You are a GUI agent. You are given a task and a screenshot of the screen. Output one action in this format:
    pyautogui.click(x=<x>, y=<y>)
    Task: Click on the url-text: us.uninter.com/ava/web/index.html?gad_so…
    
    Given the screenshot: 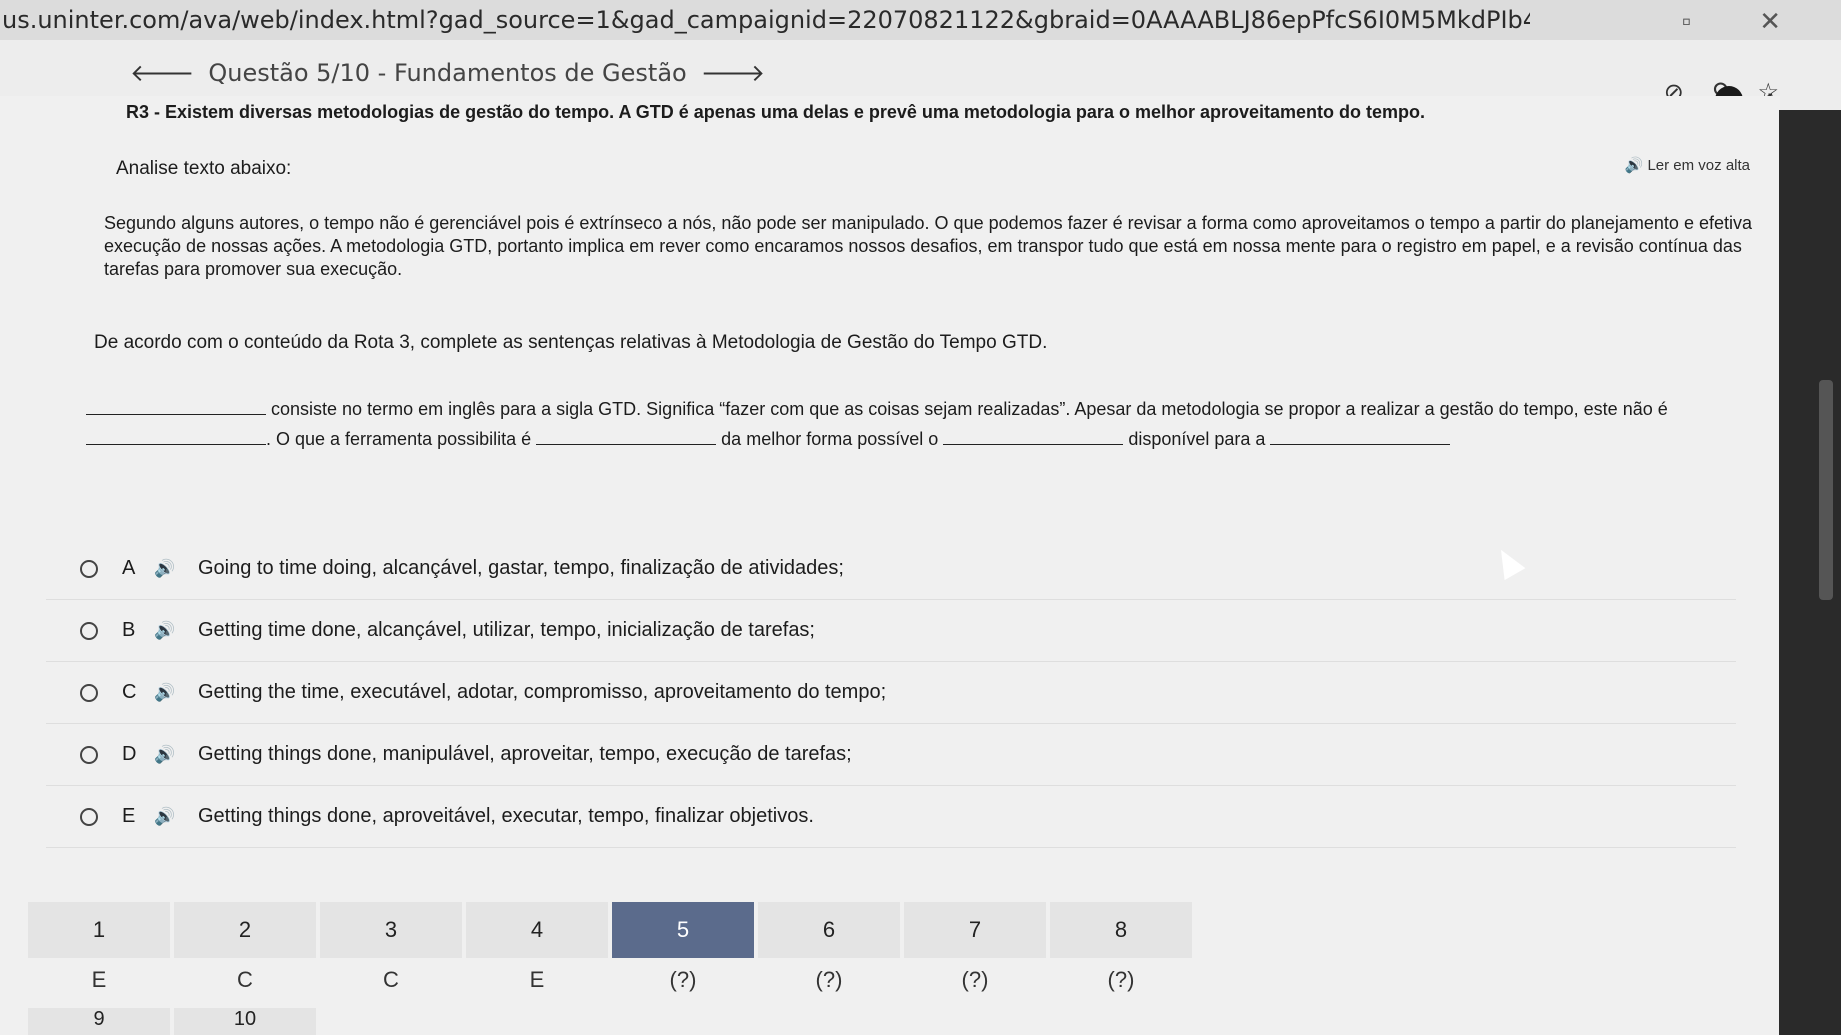 What is the action you would take?
    pyautogui.click(x=765, y=20)
    